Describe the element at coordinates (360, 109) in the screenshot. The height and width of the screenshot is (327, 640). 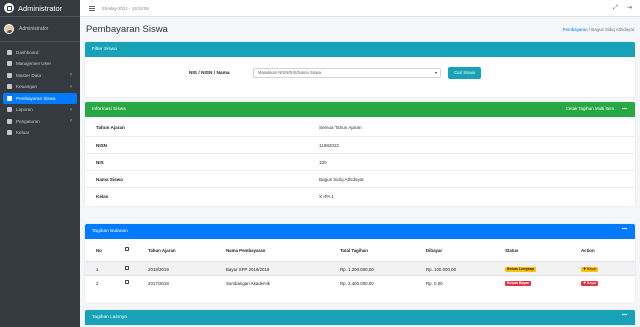
I see `informasi-siswa-header: Informasi Siswa Cetak Tagihan Multi Item` at that location.